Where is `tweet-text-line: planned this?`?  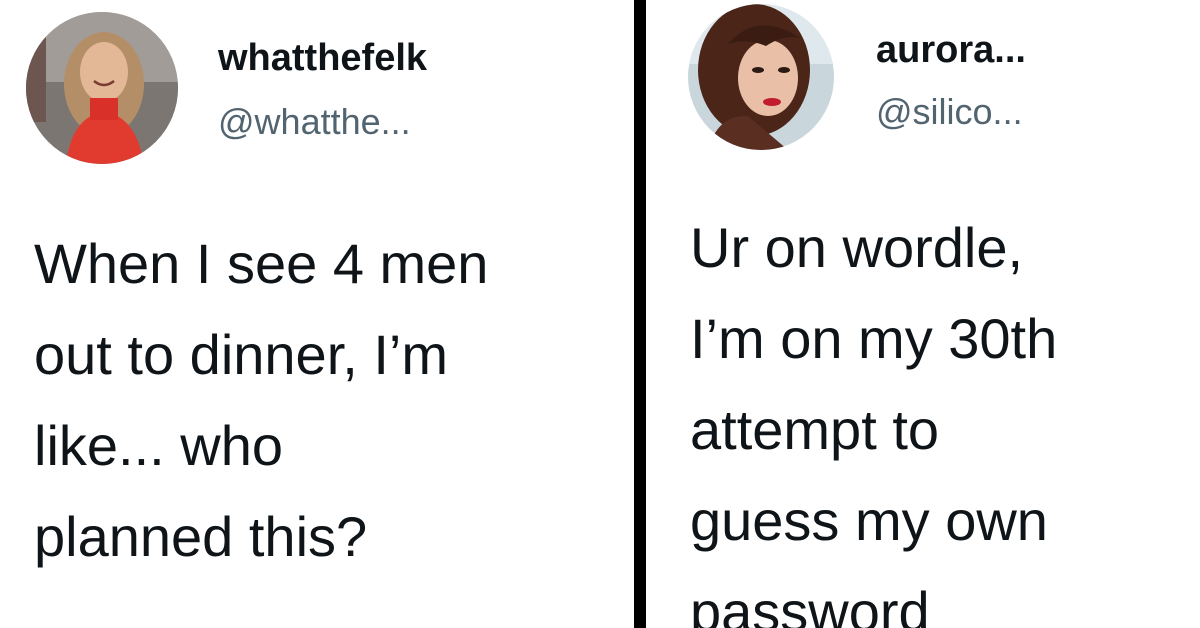
tweet-text-line: planned this? is located at coordinates (201, 536).